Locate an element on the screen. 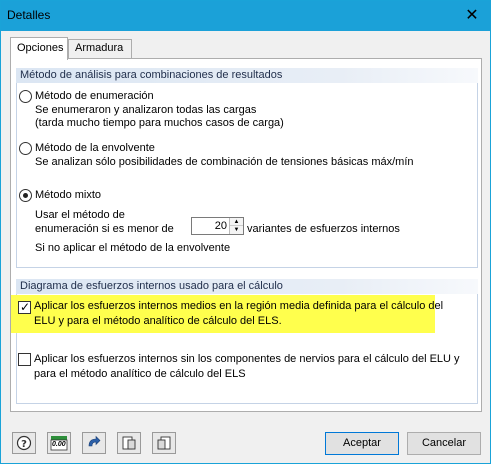 The width and height of the screenshot is (491, 464). radio-envelope is located at coordinates (25, 148).